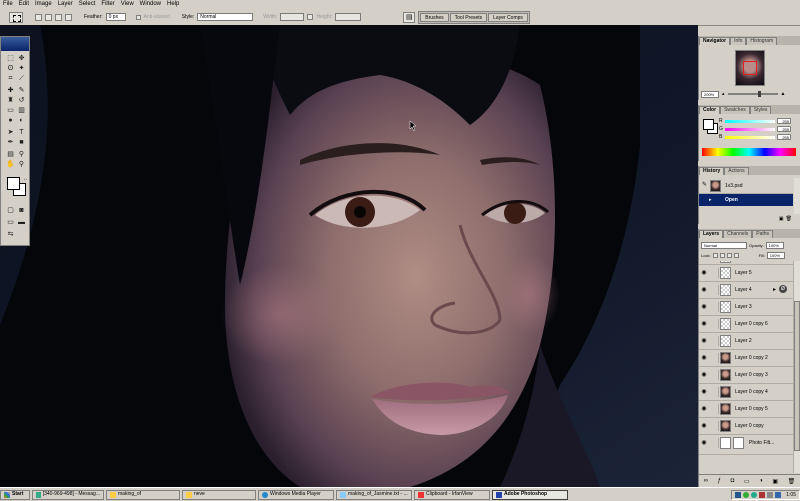  What do you see at coordinates (778, 494) in the screenshot?
I see `tray-display-icon` at bounding box center [778, 494].